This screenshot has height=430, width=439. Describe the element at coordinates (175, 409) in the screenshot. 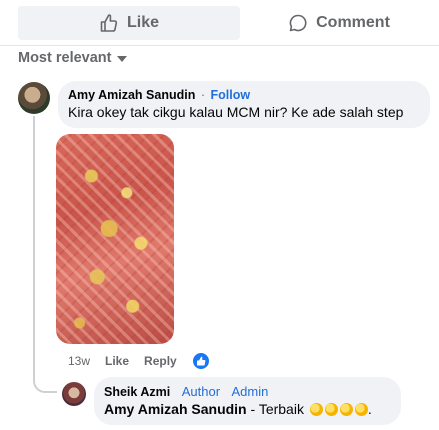

I see `mention-link: Amy Amizah Sanudin` at that location.